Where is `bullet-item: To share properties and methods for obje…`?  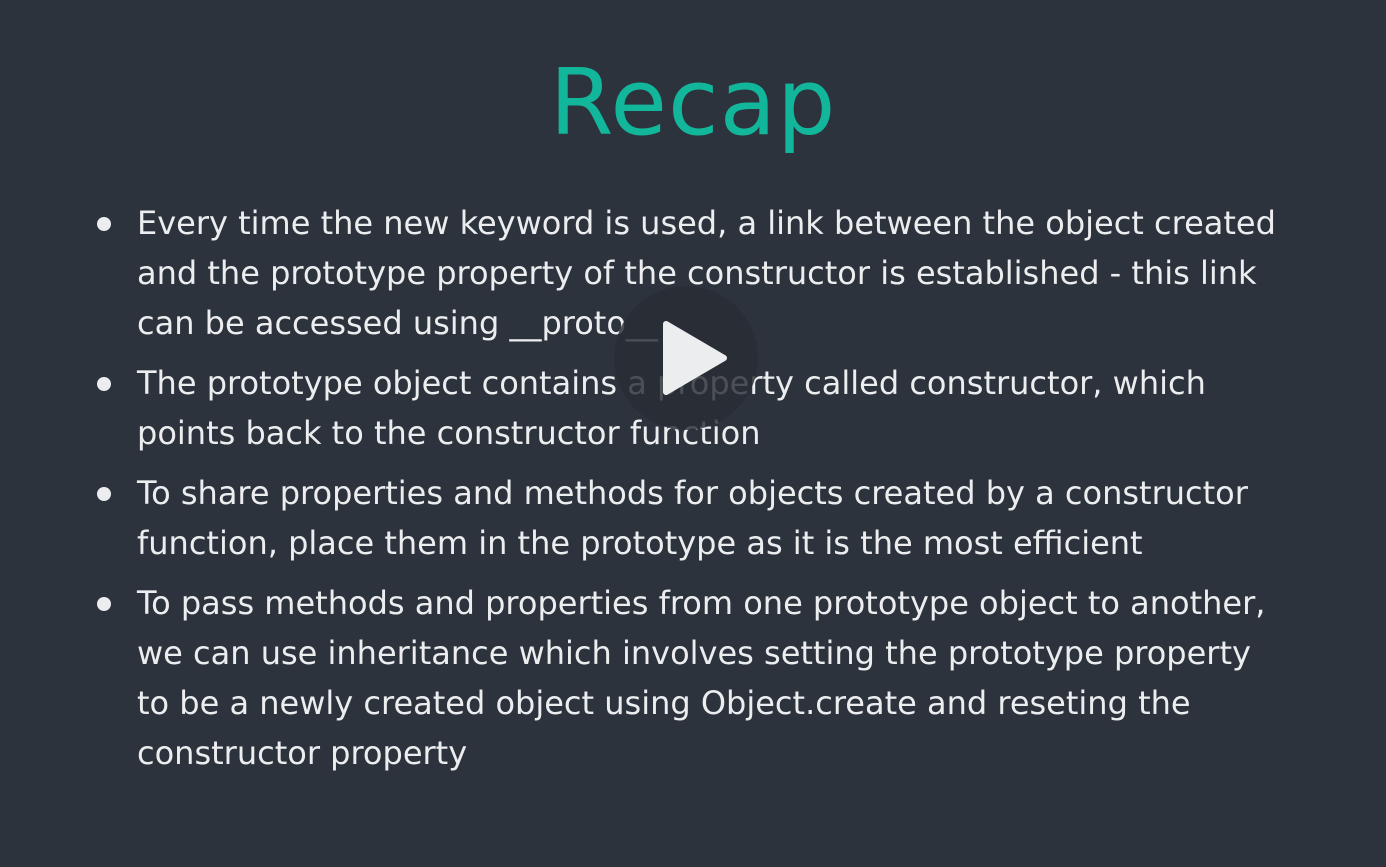
bullet-item: To share properties and methods for obje… is located at coordinates (693, 518).